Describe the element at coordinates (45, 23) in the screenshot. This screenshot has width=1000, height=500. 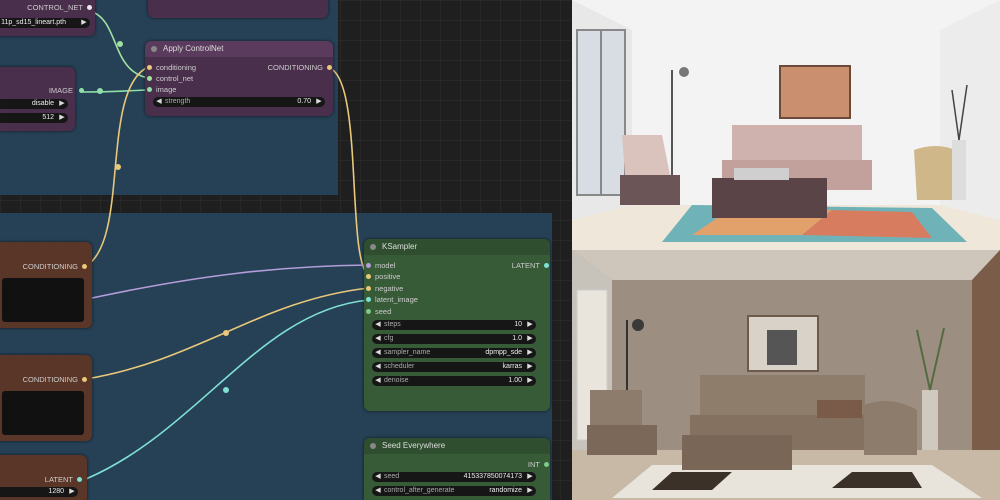
I see `controlnet-filename: 11p_sd15_lineart.pth ▶` at that location.